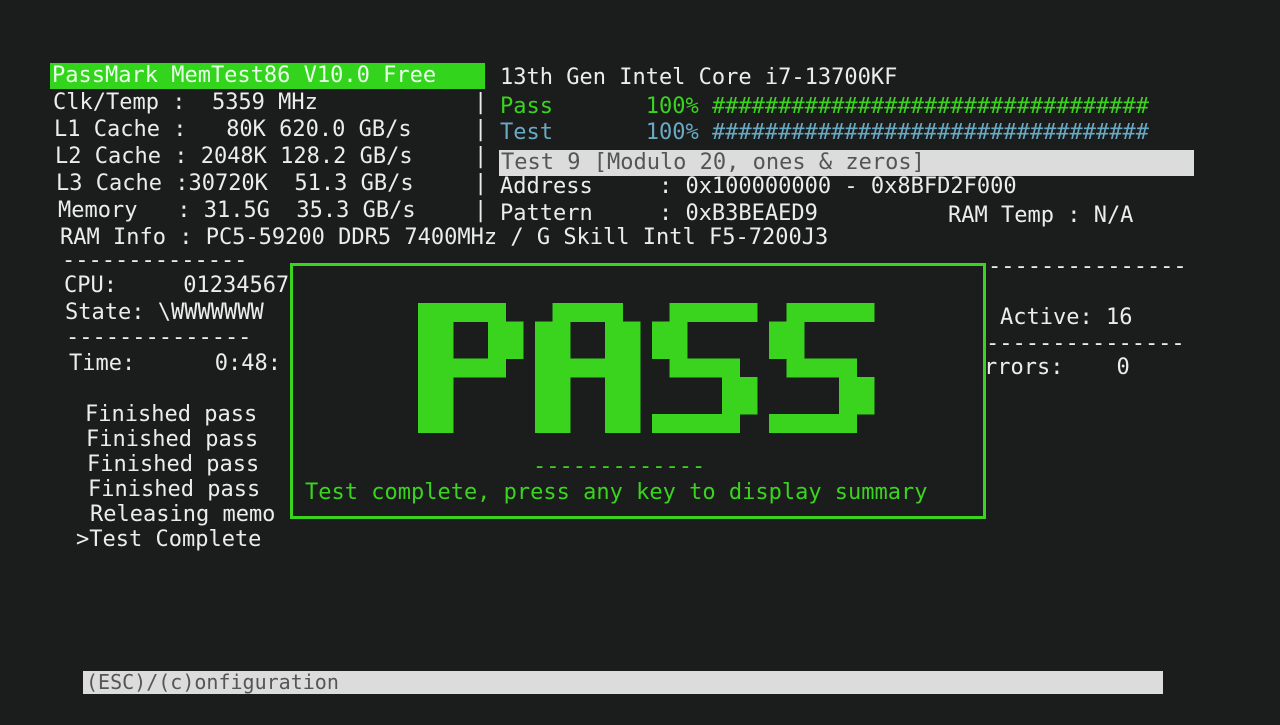 This screenshot has width=1280, height=725. What do you see at coordinates (267, 76) in the screenshot?
I see `app-title-bar: PassMark MemTest86 V10.0 Free` at bounding box center [267, 76].